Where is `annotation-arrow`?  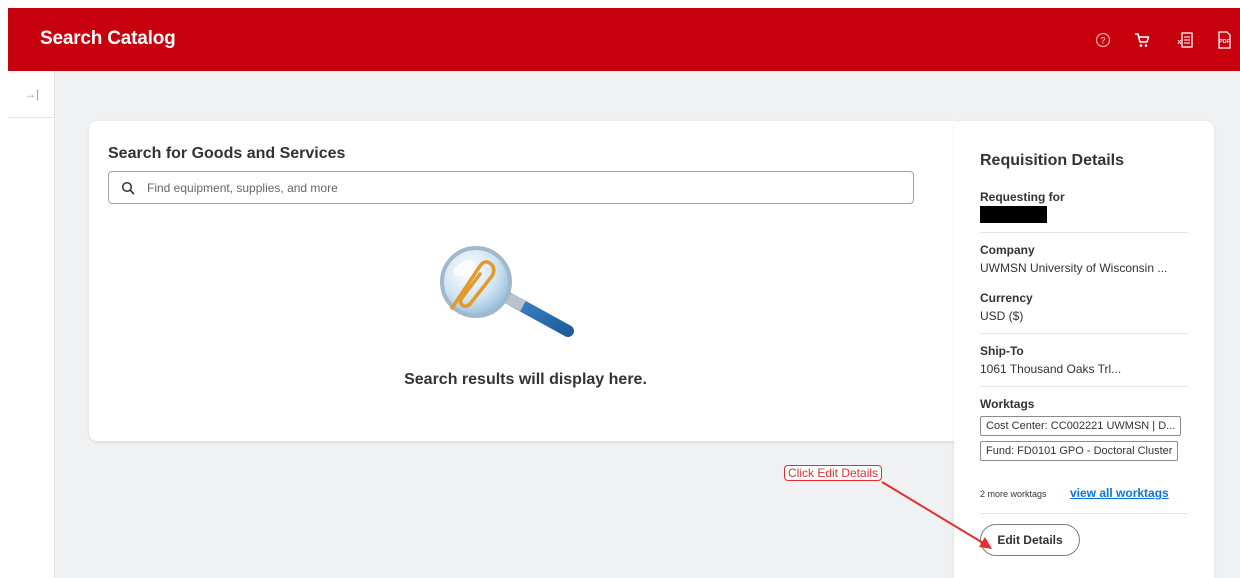
annotation-arrow is located at coordinates (936, 515).